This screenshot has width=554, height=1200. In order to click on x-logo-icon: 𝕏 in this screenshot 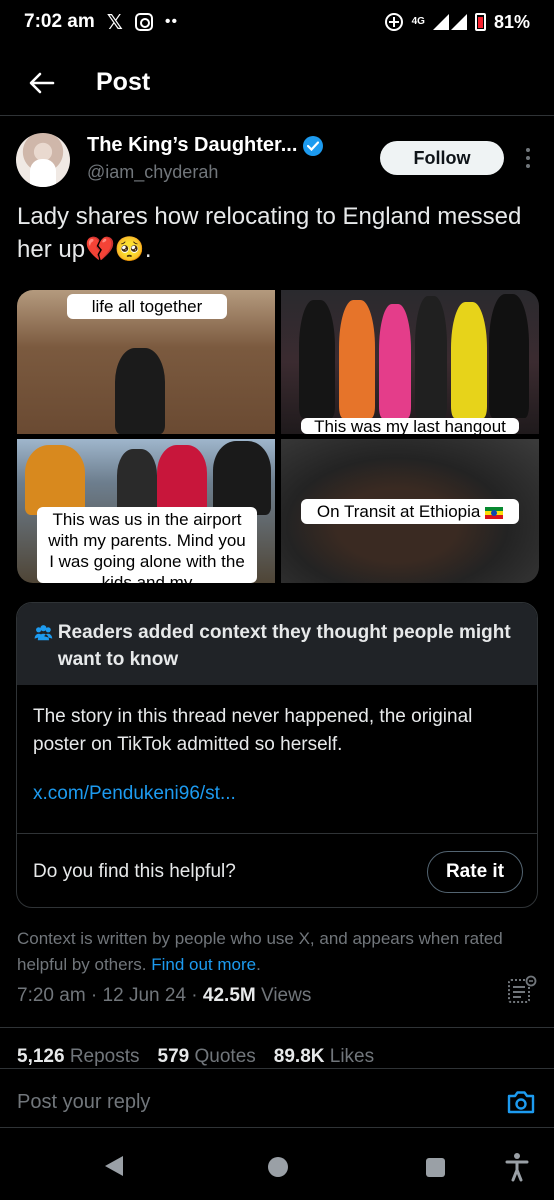, I will do `click(114, 22)`.